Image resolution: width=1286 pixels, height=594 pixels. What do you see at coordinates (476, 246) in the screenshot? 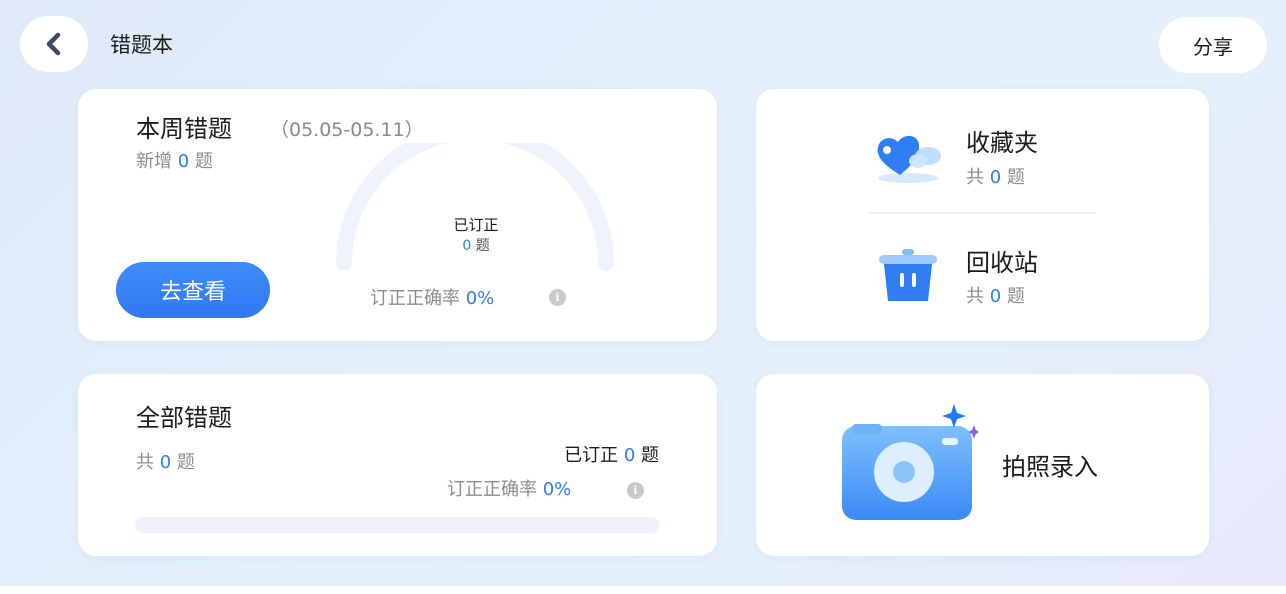
I see `gauge-count: 0 题` at bounding box center [476, 246].